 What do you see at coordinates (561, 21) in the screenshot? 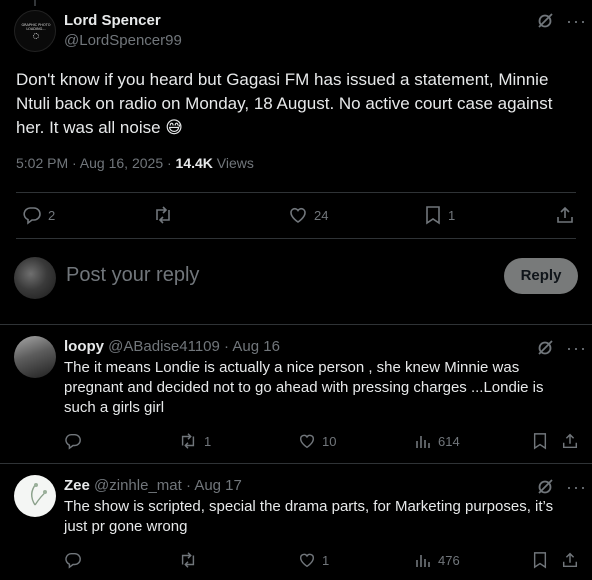
I see `tweet-top-actions: ···` at bounding box center [561, 21].